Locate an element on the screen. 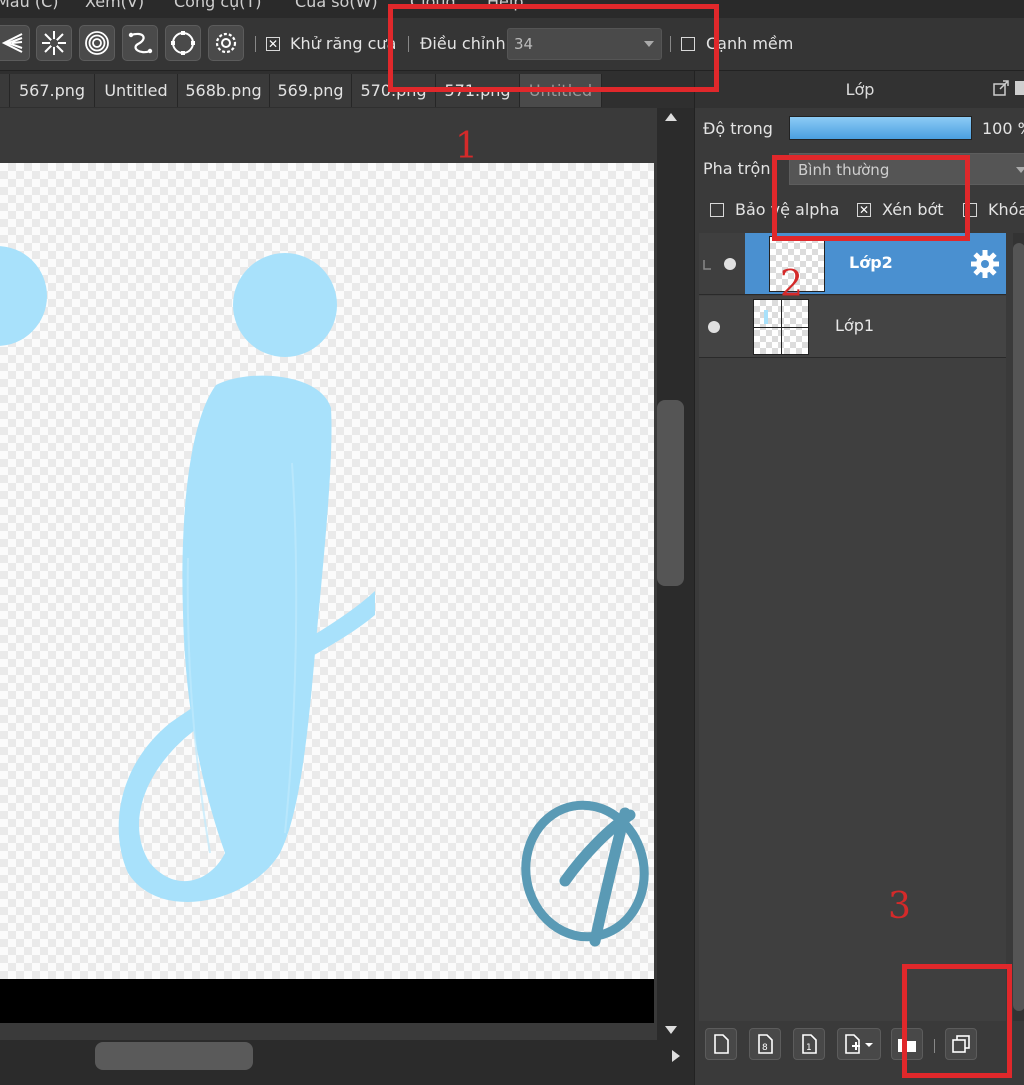 This screenshot has height=1085, width=1024. radial-ruler-icon is located at coordinates (54, 43).